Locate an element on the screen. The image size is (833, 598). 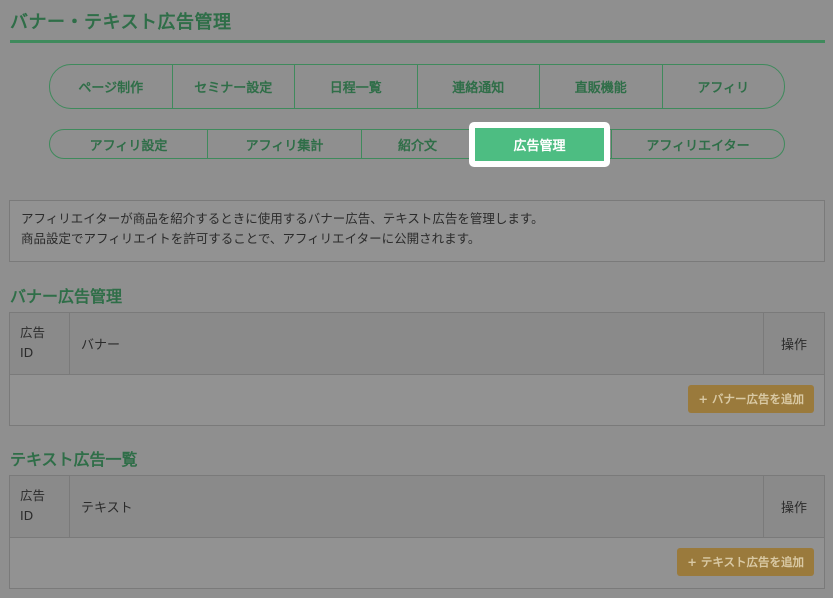
text-section-title: テキスト広告一覧 is located at coordinates (74, 459).